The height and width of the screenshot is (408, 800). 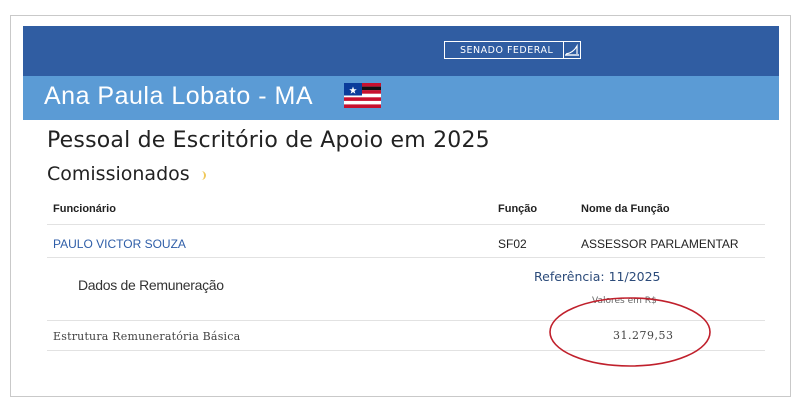 I want to click on remuneracao-item-label: Estrutura Remuneratória Básica, so click(x=147, y=336).